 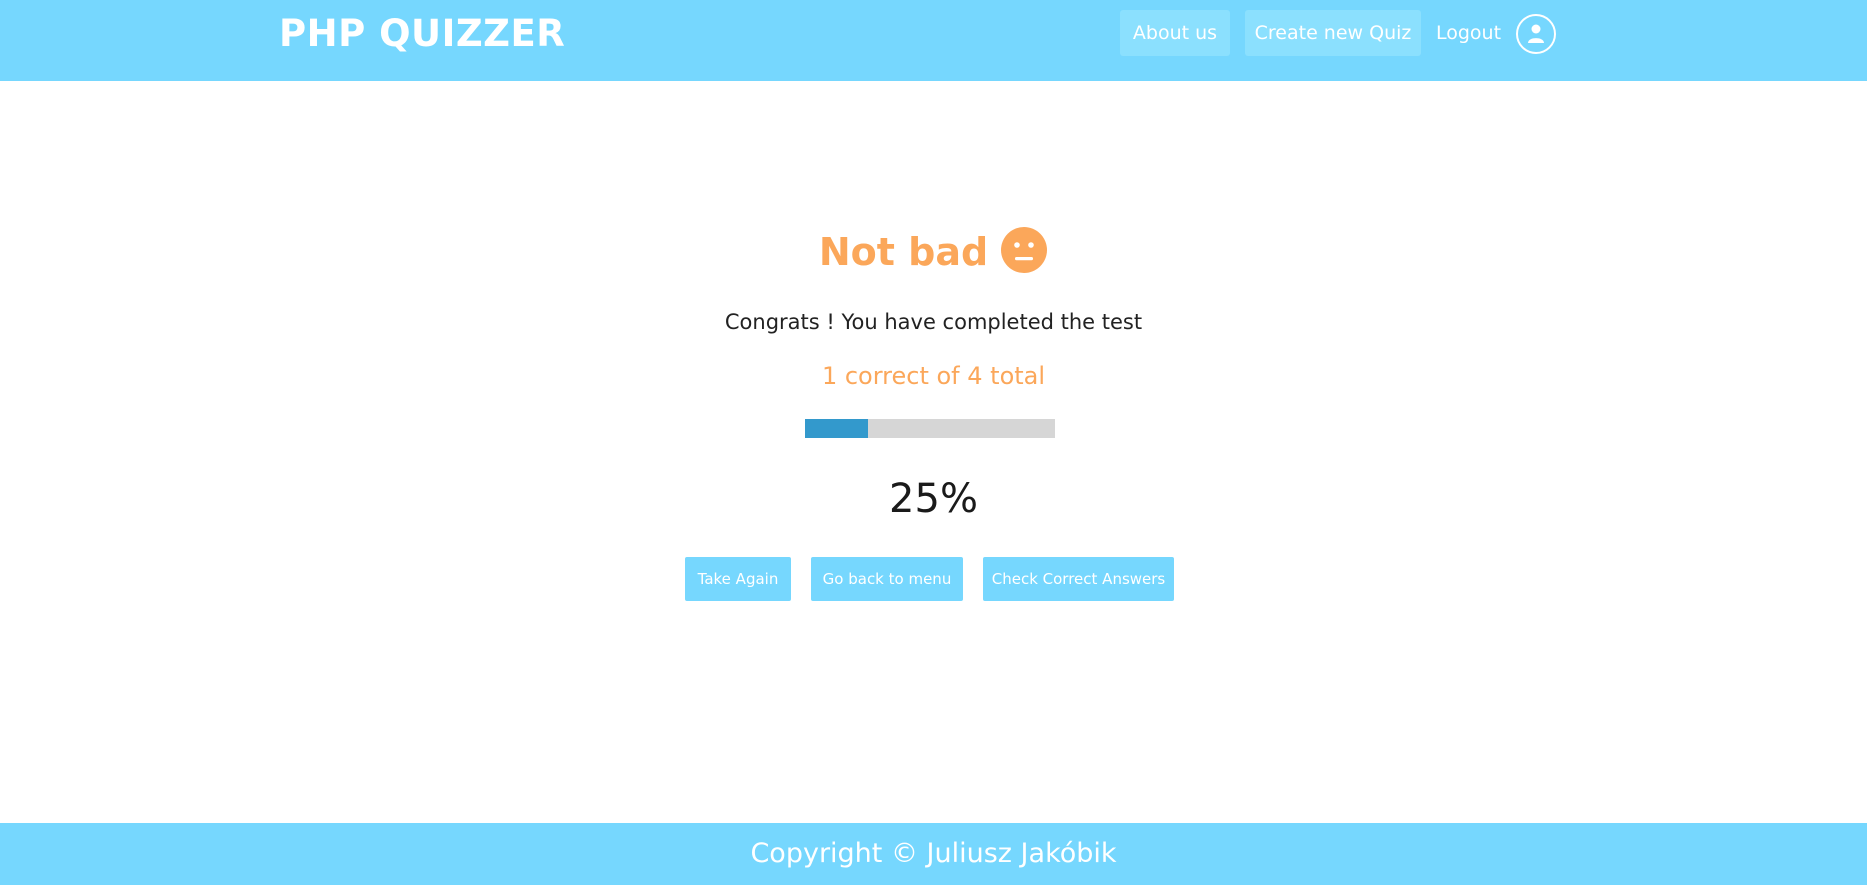 I want to click on check-answers-button: Check Correct Answers, so click(x=1078, y=579).